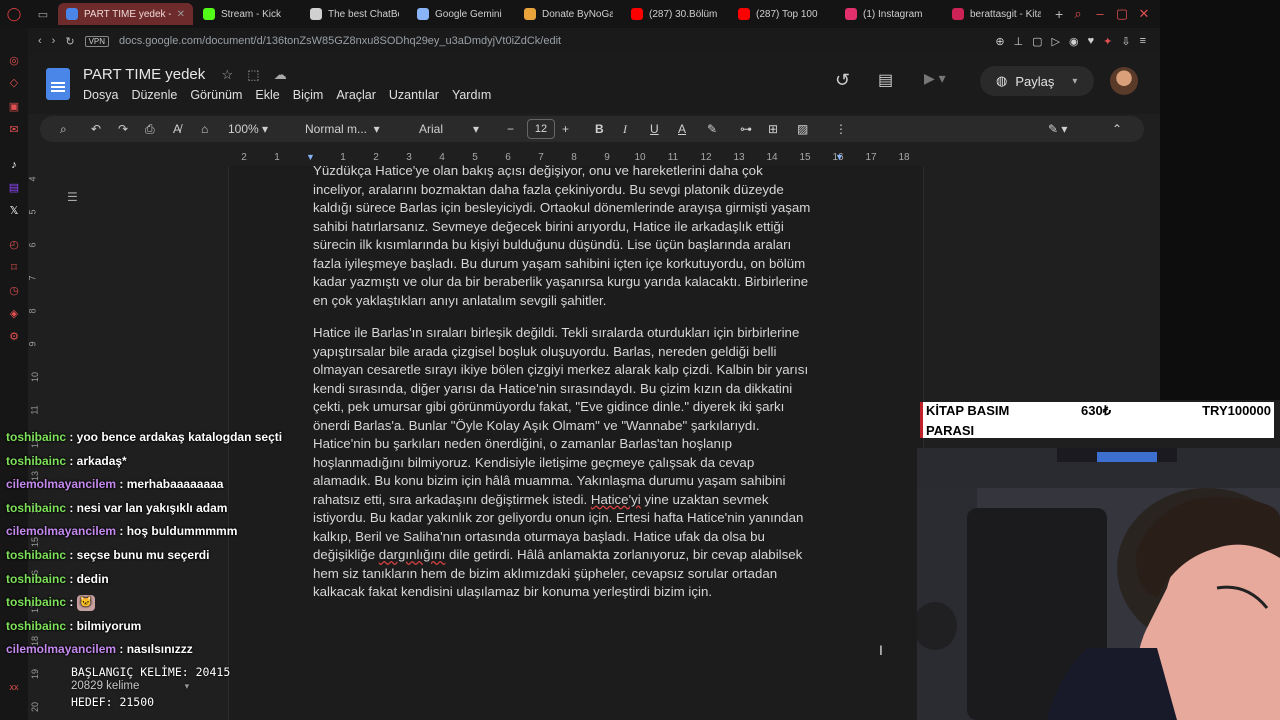 The width and height of the screenshot is (1280, 720). What do you see at coordinates (1125, 41) in the screenshot?
I see `download-icon: ⇩` at bounding box center [1125, 41].